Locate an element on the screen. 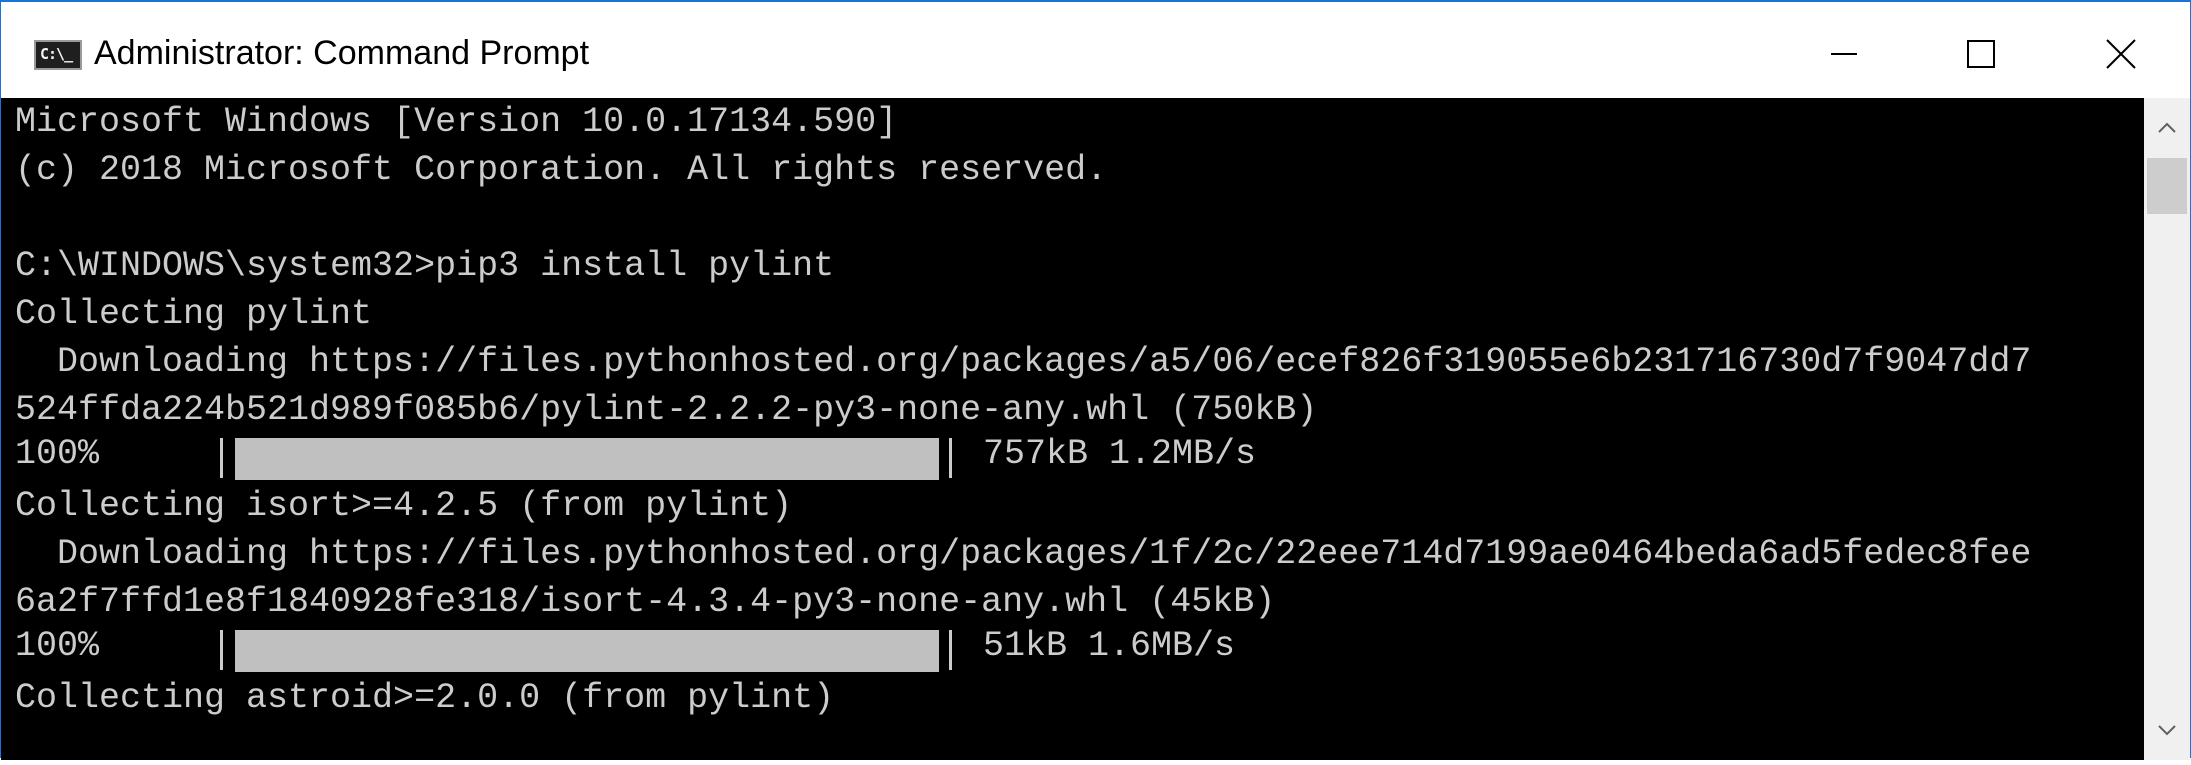  close-button is located at coordinates (2120, 50).